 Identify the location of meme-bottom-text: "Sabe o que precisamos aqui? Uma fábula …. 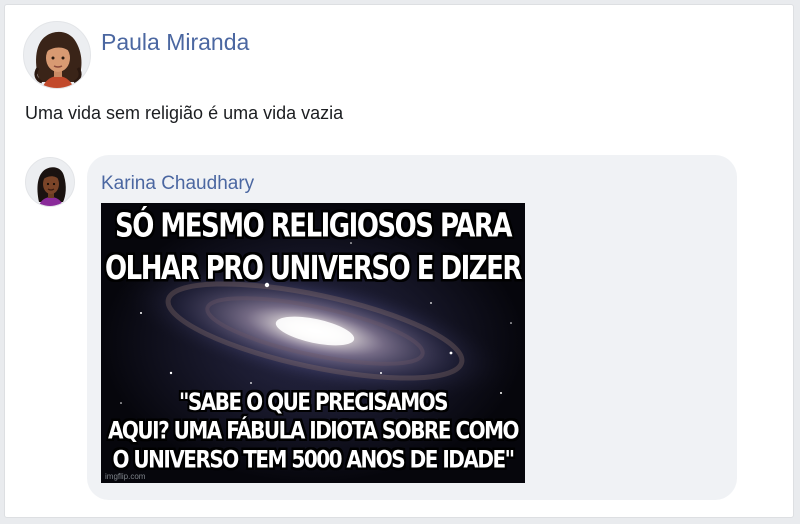
(313, 430).